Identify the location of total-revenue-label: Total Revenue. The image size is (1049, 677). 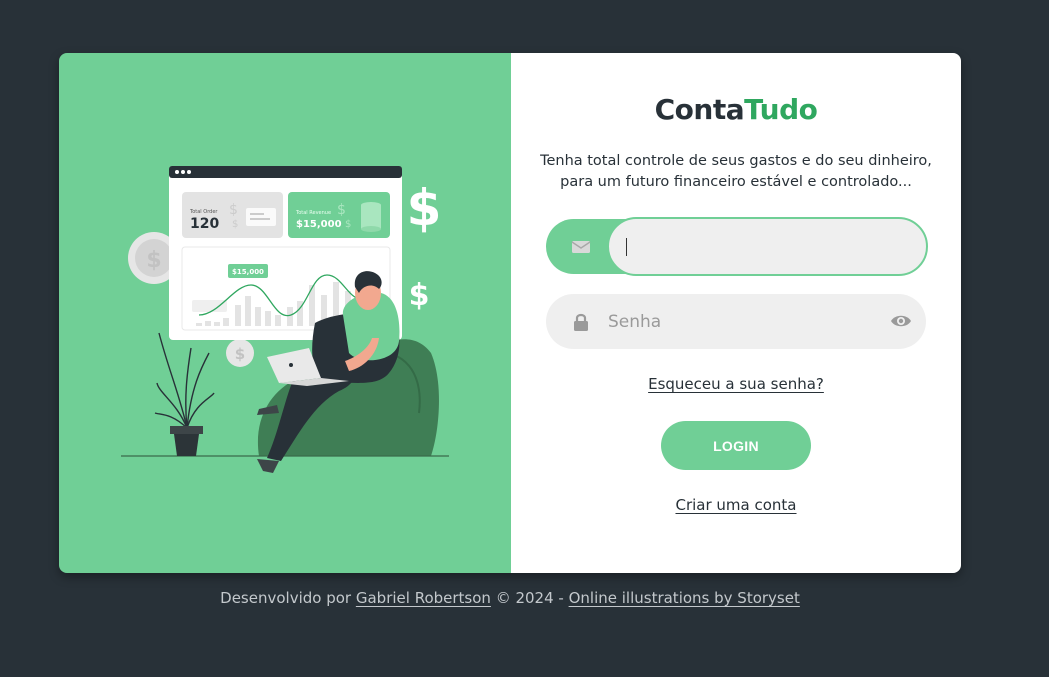
(313, 213).